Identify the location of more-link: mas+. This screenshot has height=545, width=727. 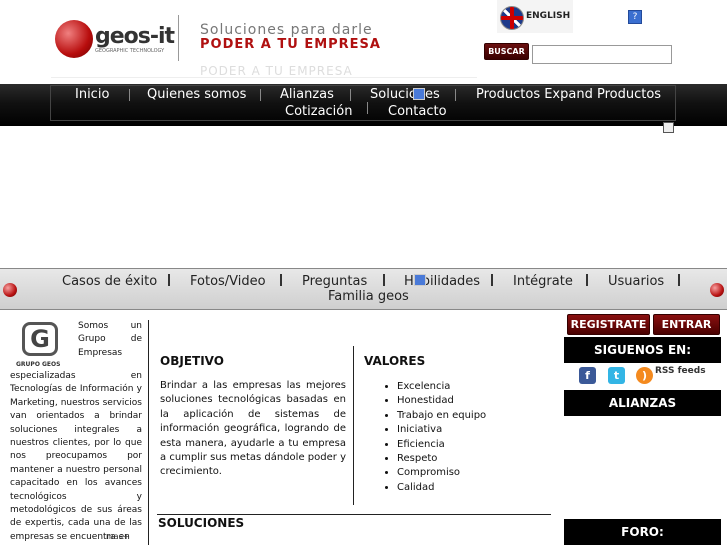
(118, 536).